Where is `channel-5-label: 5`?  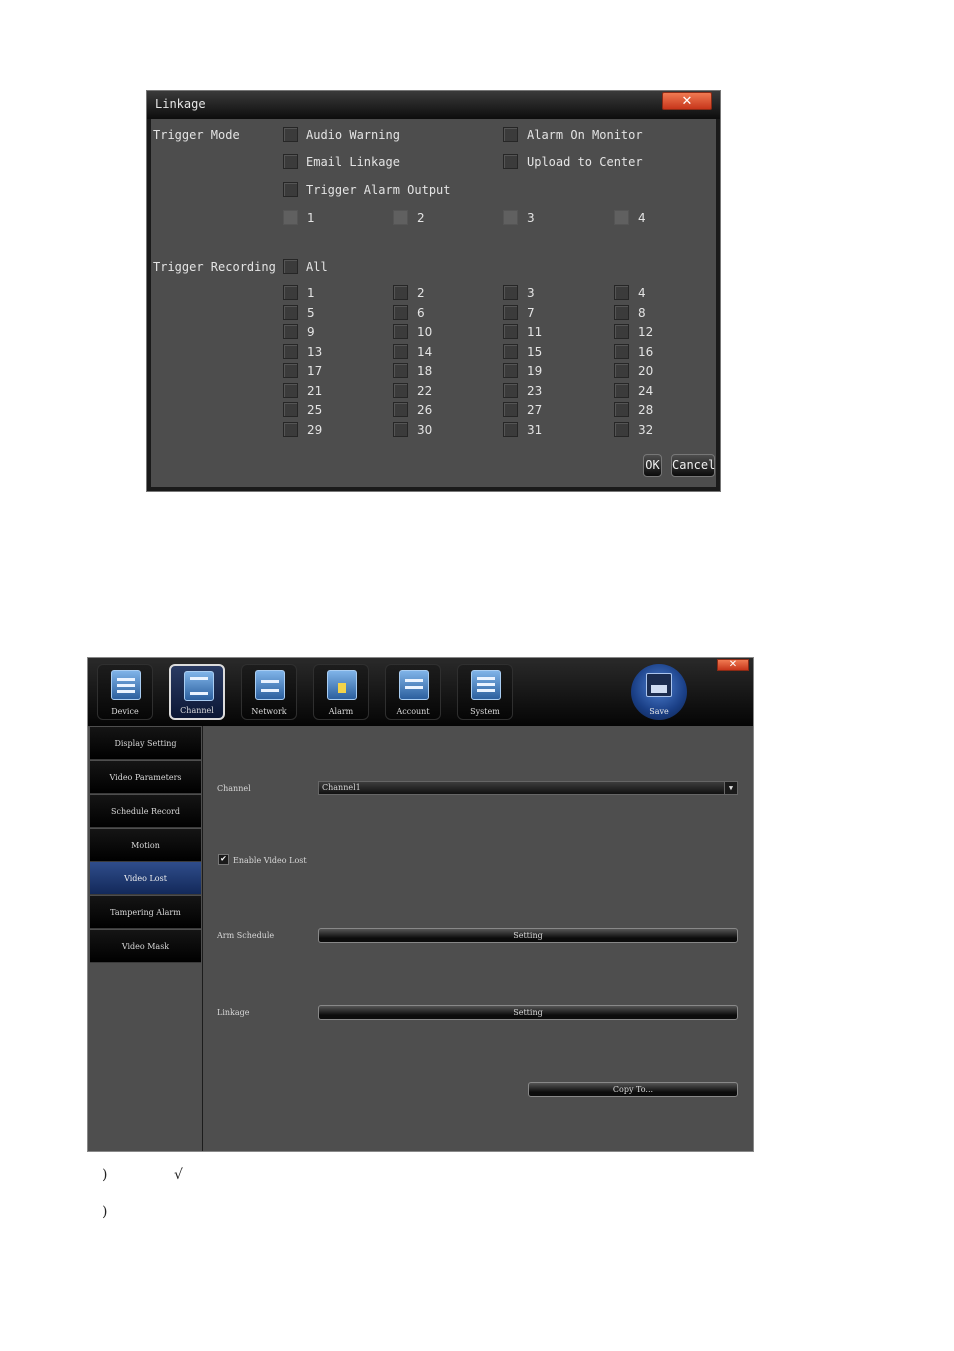 channel-5-label: 5 is located at coordinates (311, 313).